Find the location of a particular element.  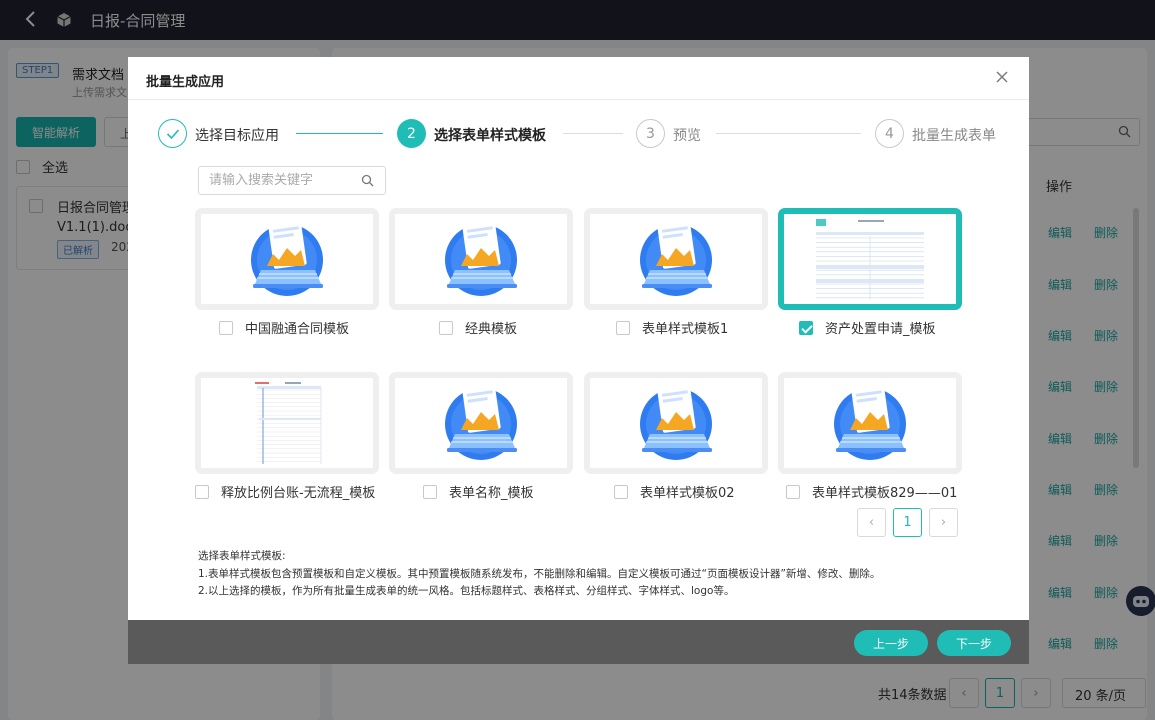

template-search-input is located at coordinates (284, 180).